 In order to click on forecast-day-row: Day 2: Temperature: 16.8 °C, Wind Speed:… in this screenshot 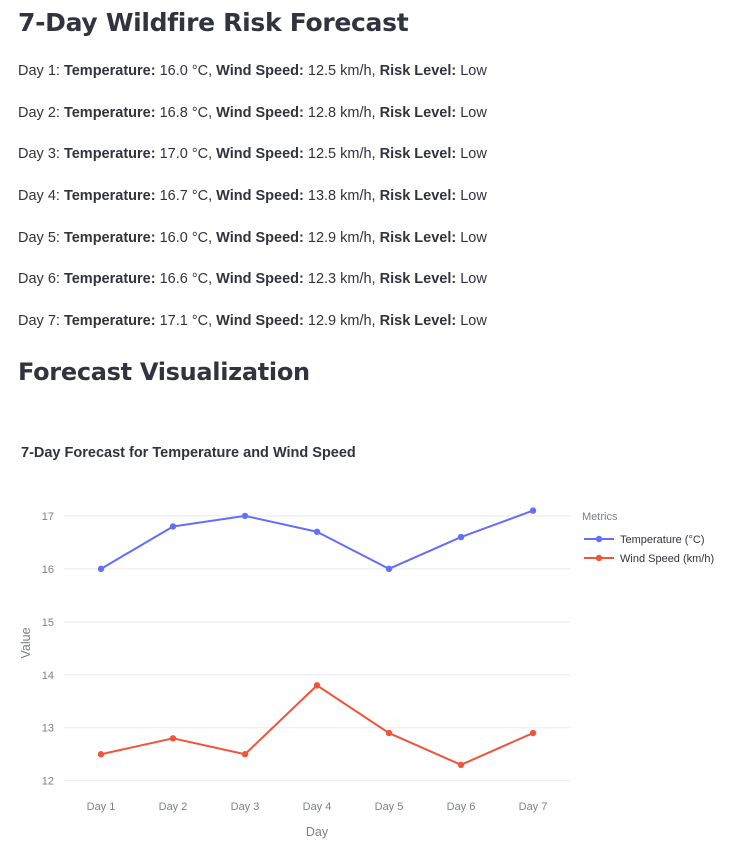, I will do `click(252, 125)`.